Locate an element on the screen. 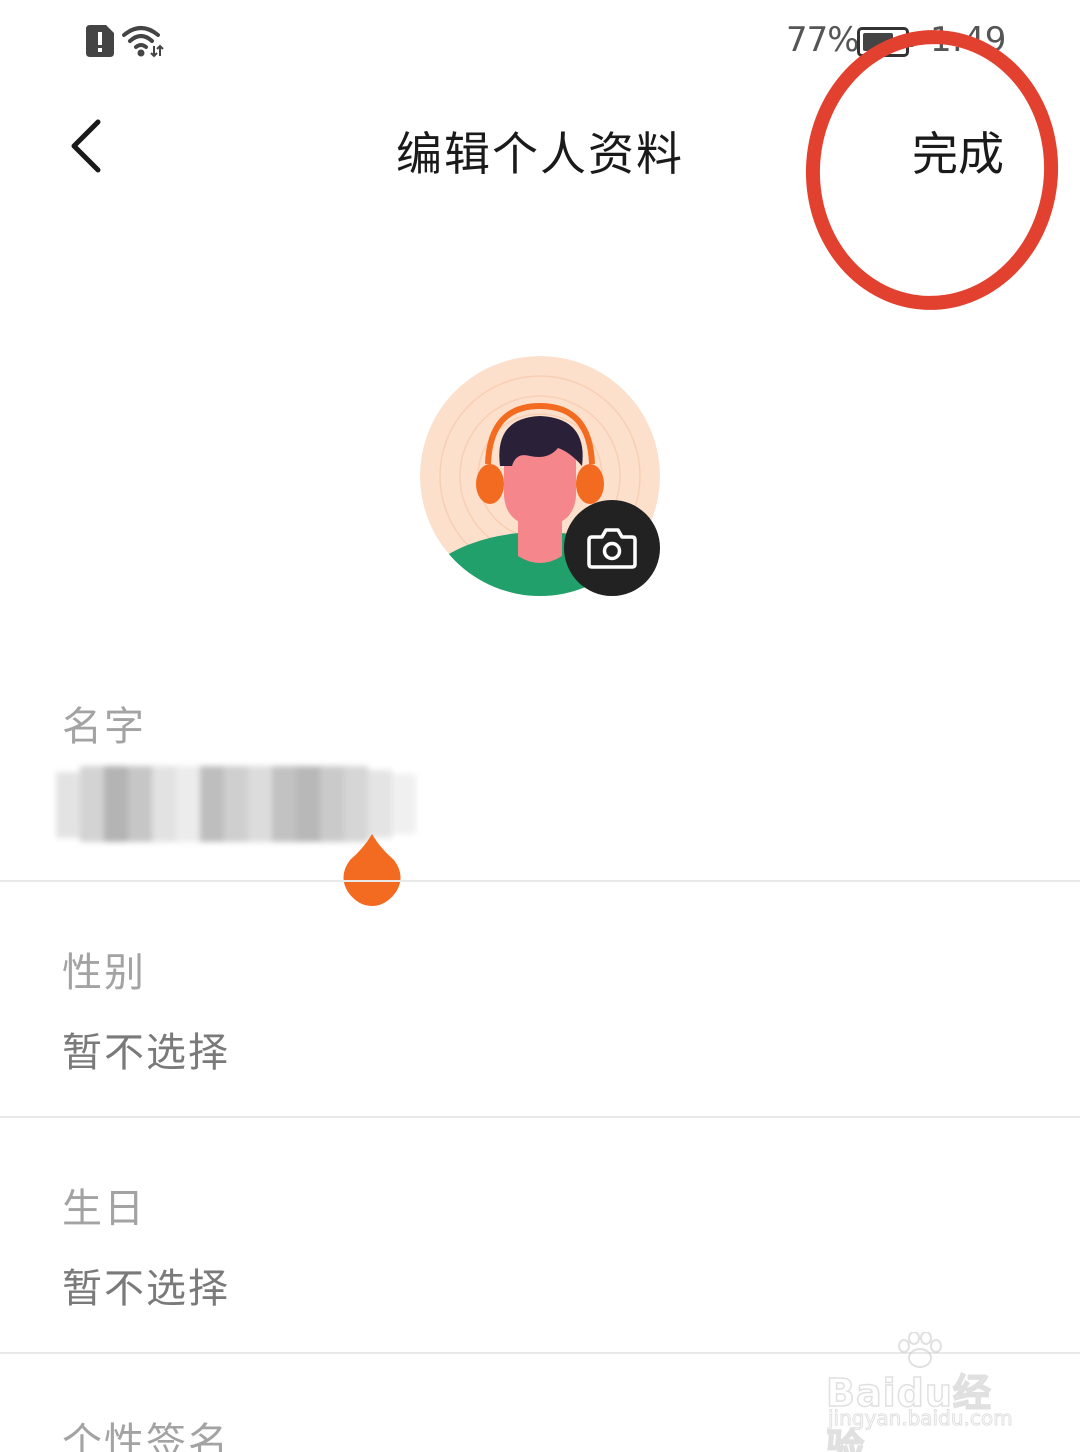 The height and width of the screenshot is (1452, 1080). watermark-sub: jingyan.baidu.com is located at coordinates (921, 1418).